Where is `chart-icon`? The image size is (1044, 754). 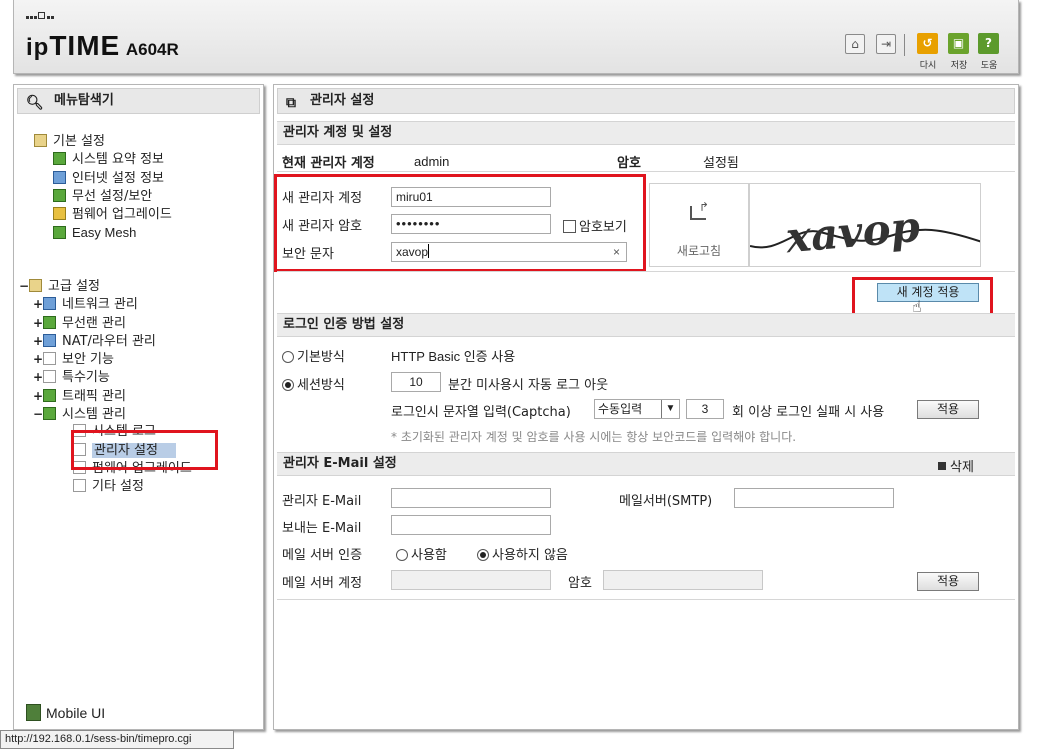 chart-icon is located at coordinates (59, 159).